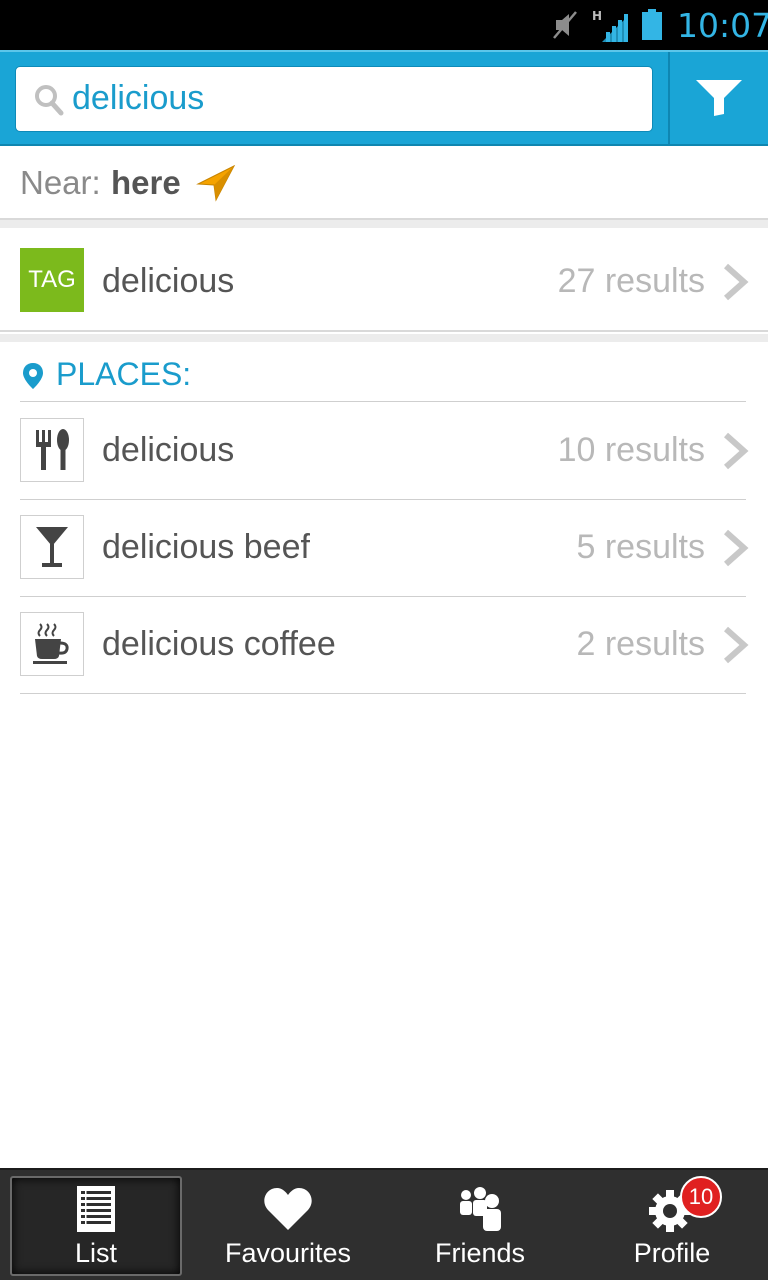 This screenshot has width=768, height=1280. I want to click on places-label: PLACES:, so click(124, 374).